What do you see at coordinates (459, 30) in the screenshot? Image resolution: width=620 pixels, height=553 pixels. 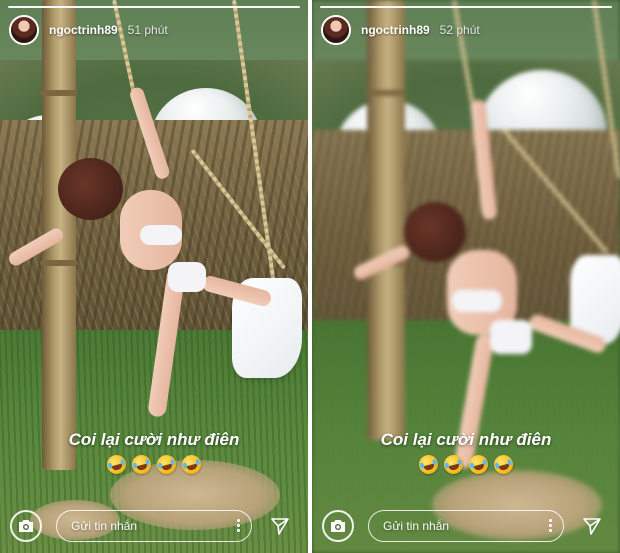 I see `post-time: 52 phút` at bounding box center [459, 30].